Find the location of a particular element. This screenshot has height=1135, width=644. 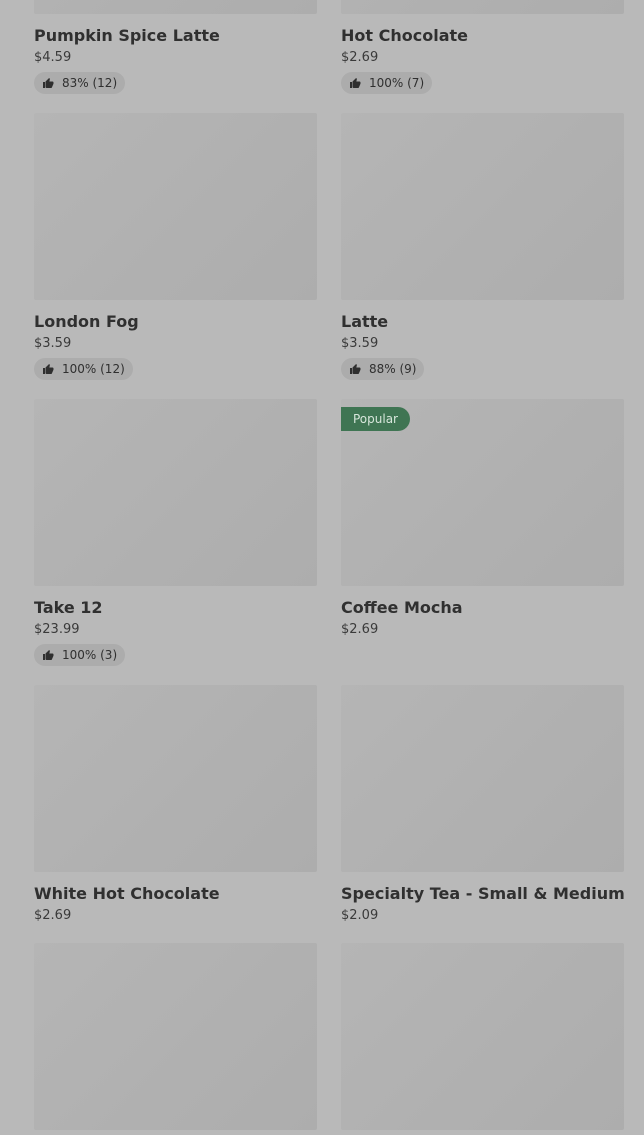

menu-item-card: Specialty Tea - Small & Medium $2.09 is located at coordinates (483, 805).